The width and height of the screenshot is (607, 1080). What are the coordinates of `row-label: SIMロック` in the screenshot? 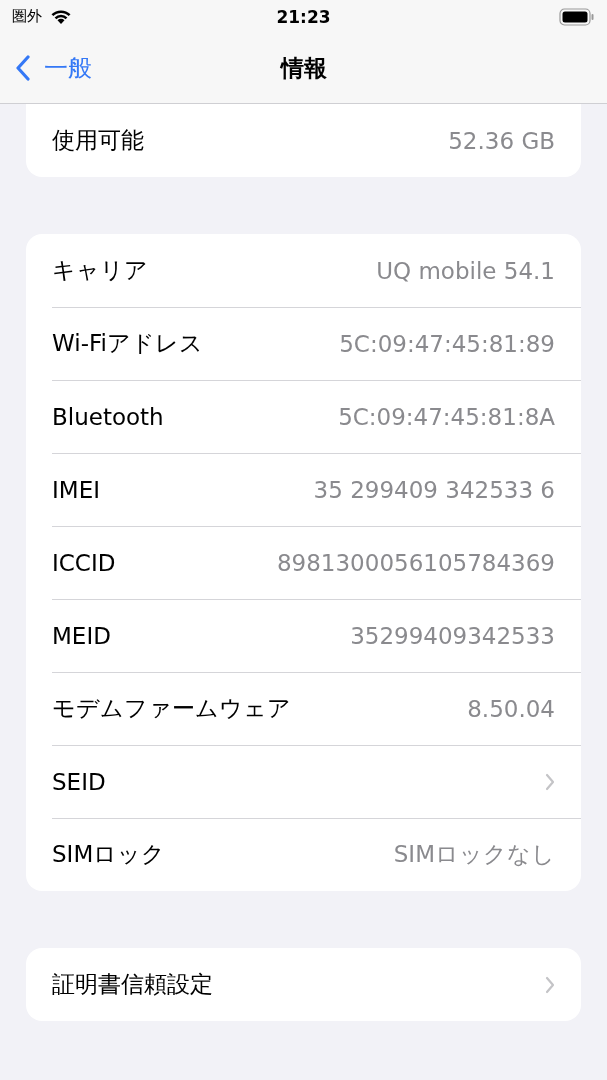 It's located at (109, 854).